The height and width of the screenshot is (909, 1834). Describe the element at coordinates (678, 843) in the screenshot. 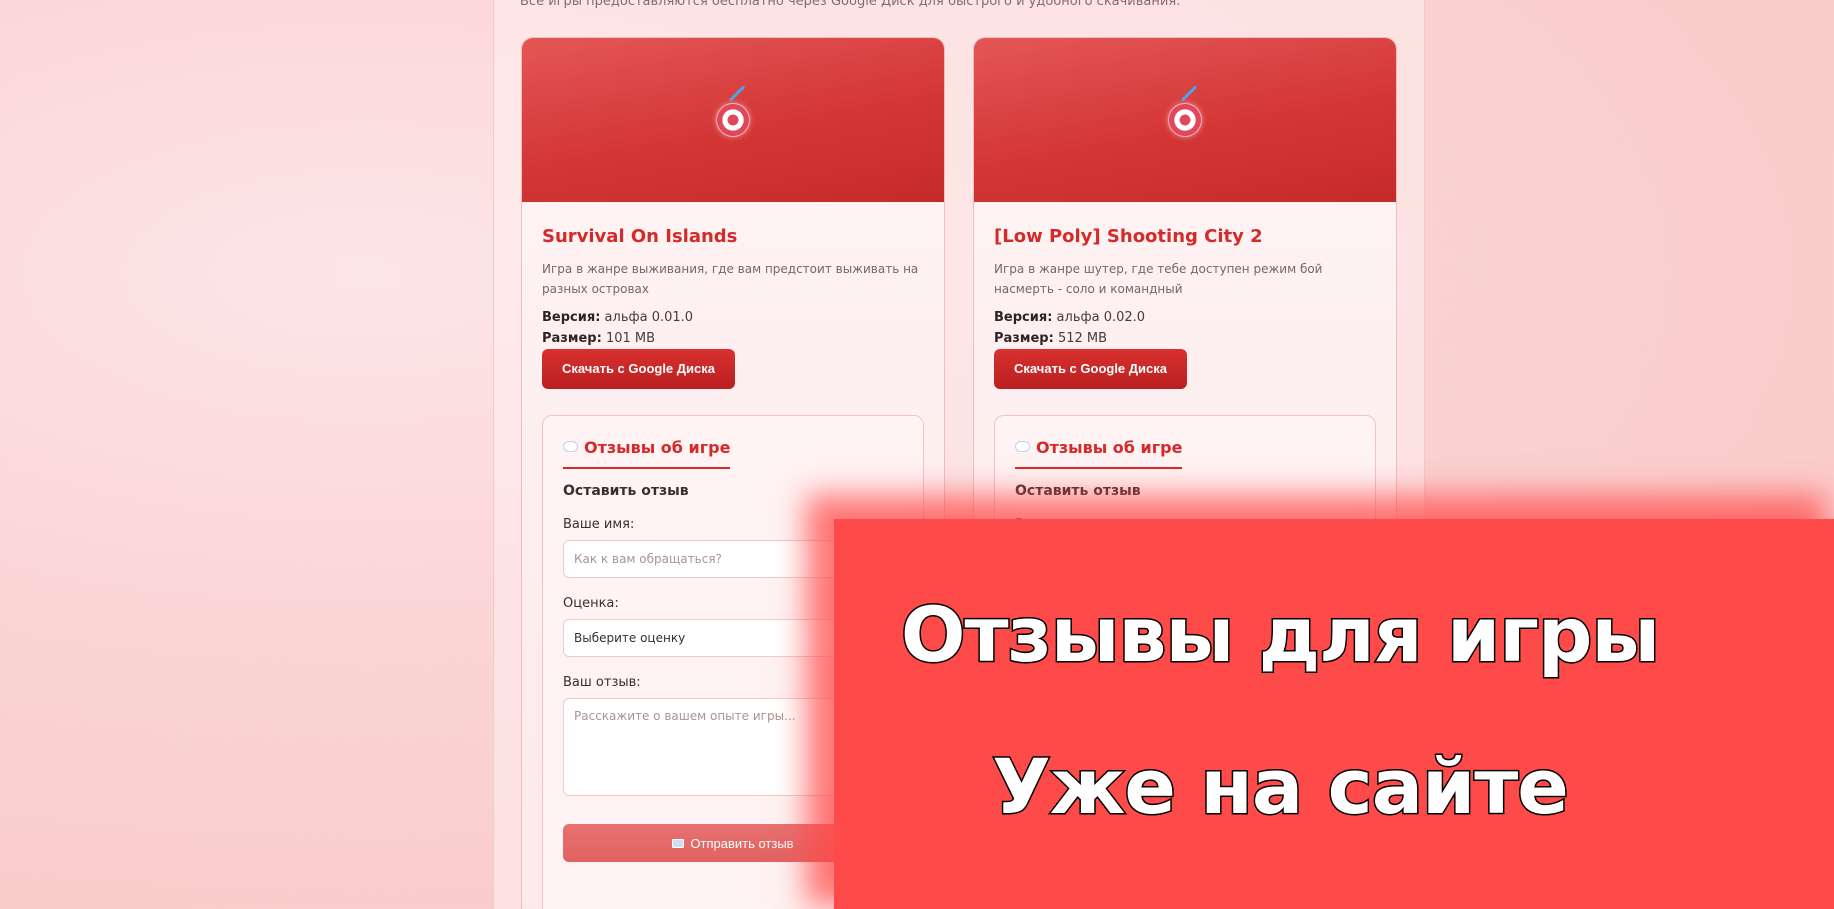

I see `envelope-icon` at that location.